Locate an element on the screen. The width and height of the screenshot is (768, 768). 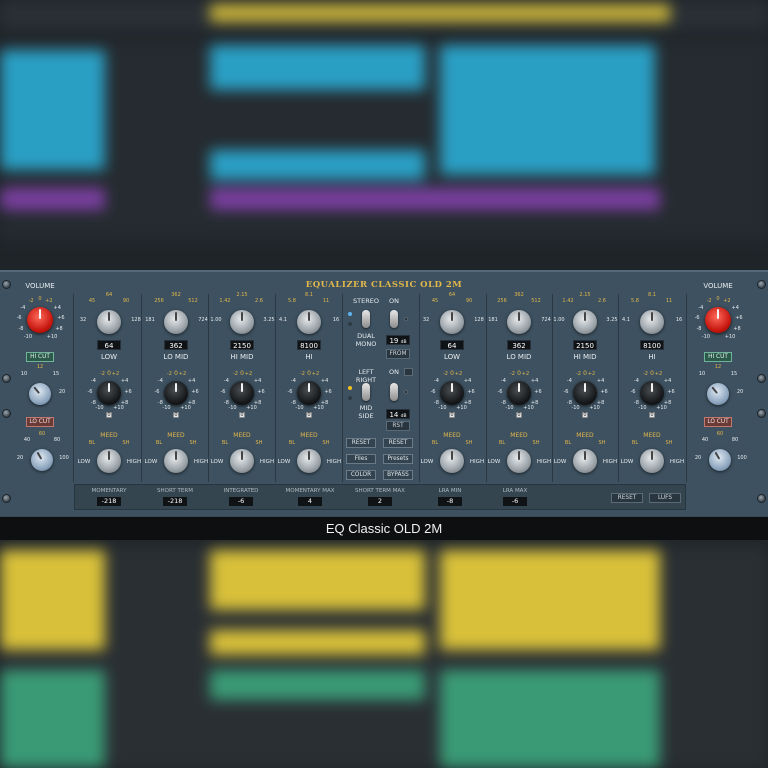
bottom-on-button is located at coordinates (408, 372).